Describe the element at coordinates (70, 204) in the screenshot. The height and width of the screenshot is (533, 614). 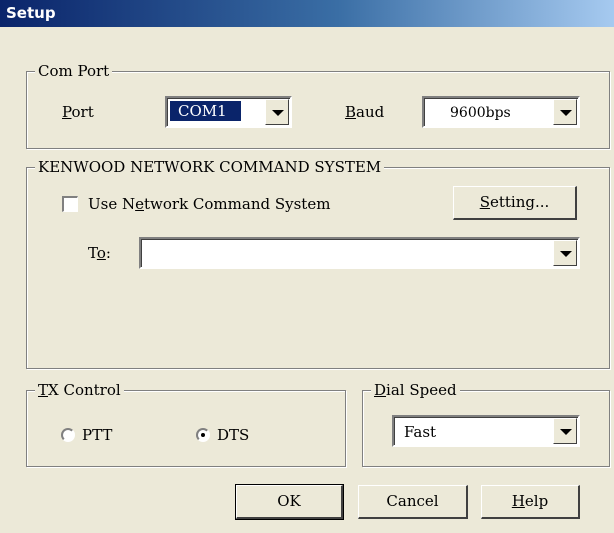
I see `use-network-checkbox` at that location.